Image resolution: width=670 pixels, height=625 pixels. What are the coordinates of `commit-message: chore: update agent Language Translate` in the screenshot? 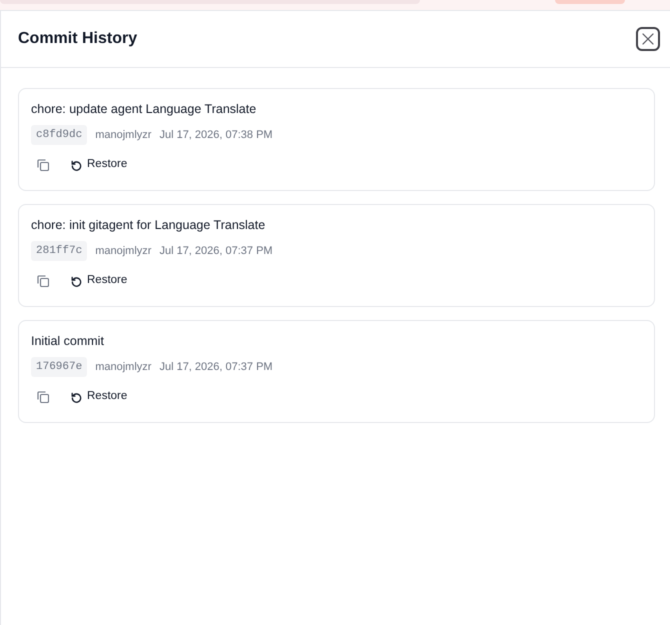 It's located at (143, 109).